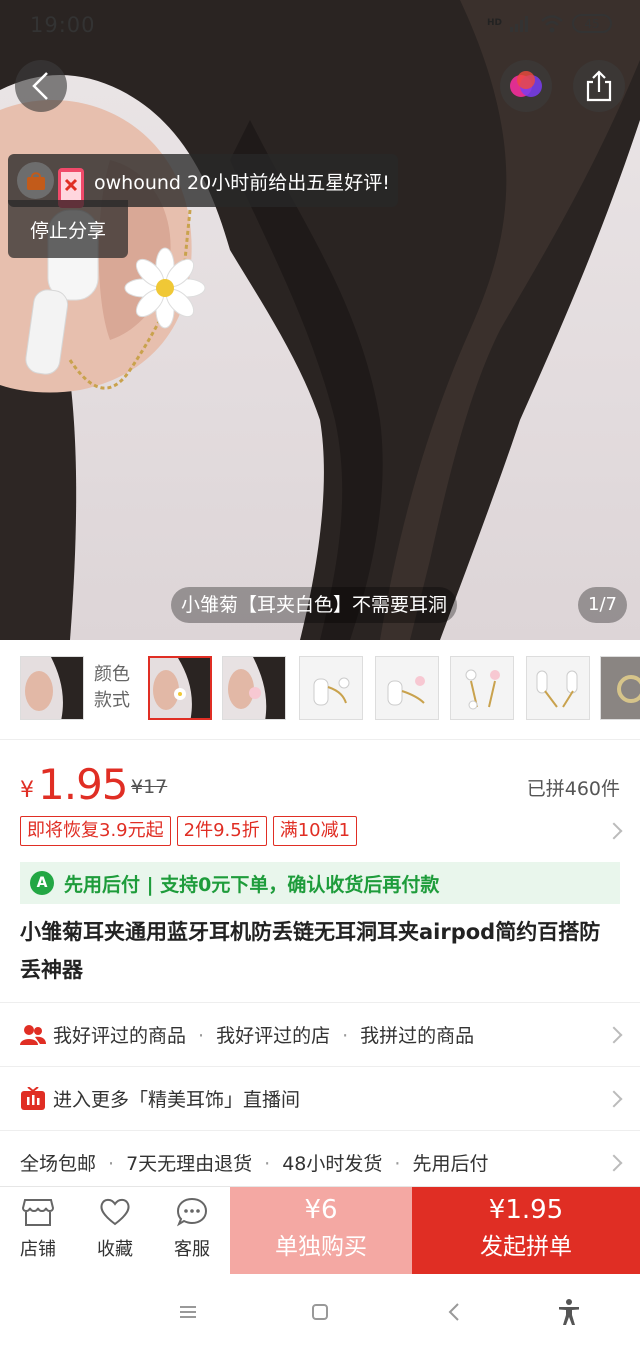 The height and width of the screenshot is (1351, 640). What do you see at coordinates (602, 605) in the screenshot?
I see `image-counter: 1/7` at bounding box center [602, 605].